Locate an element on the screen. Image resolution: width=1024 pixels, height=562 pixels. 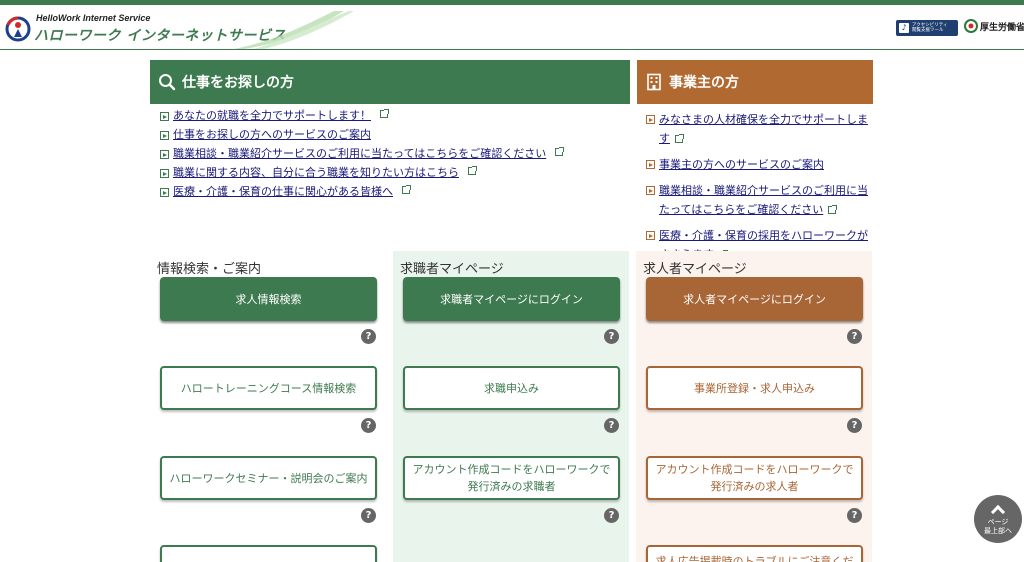
seeker-account-code-button: アカウント作成コードをハローワークで 発行済みの求職者 is located at coordinates (511, 478).